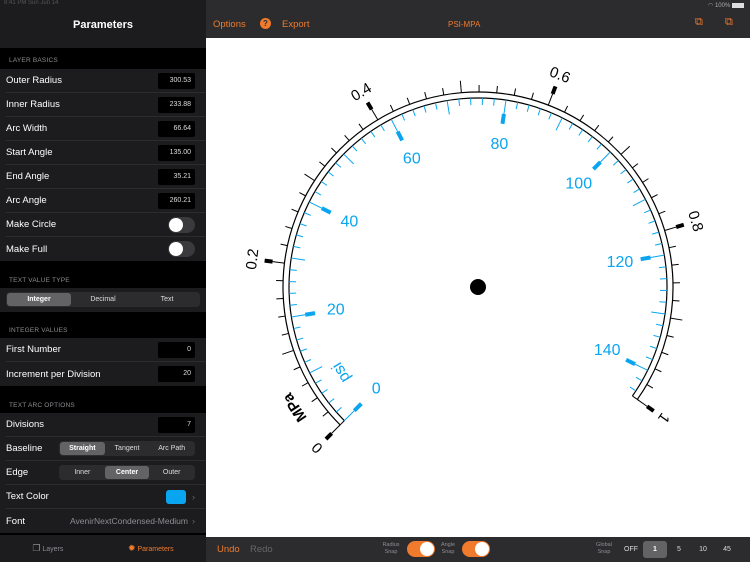  What do you see at coordinates (176, 104) in the screenshot?
I see `inner-radius-field: 233.88` at bounding box center [176, 104].